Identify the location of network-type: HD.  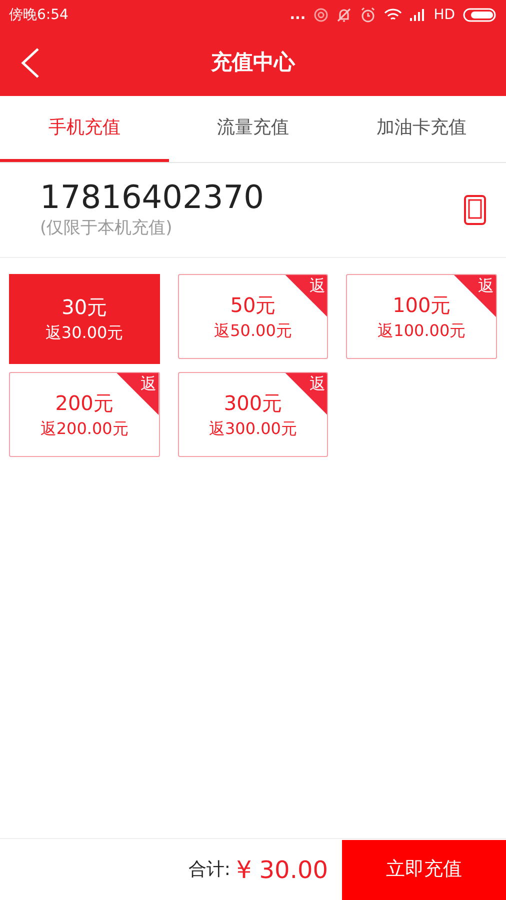
(444, 15).